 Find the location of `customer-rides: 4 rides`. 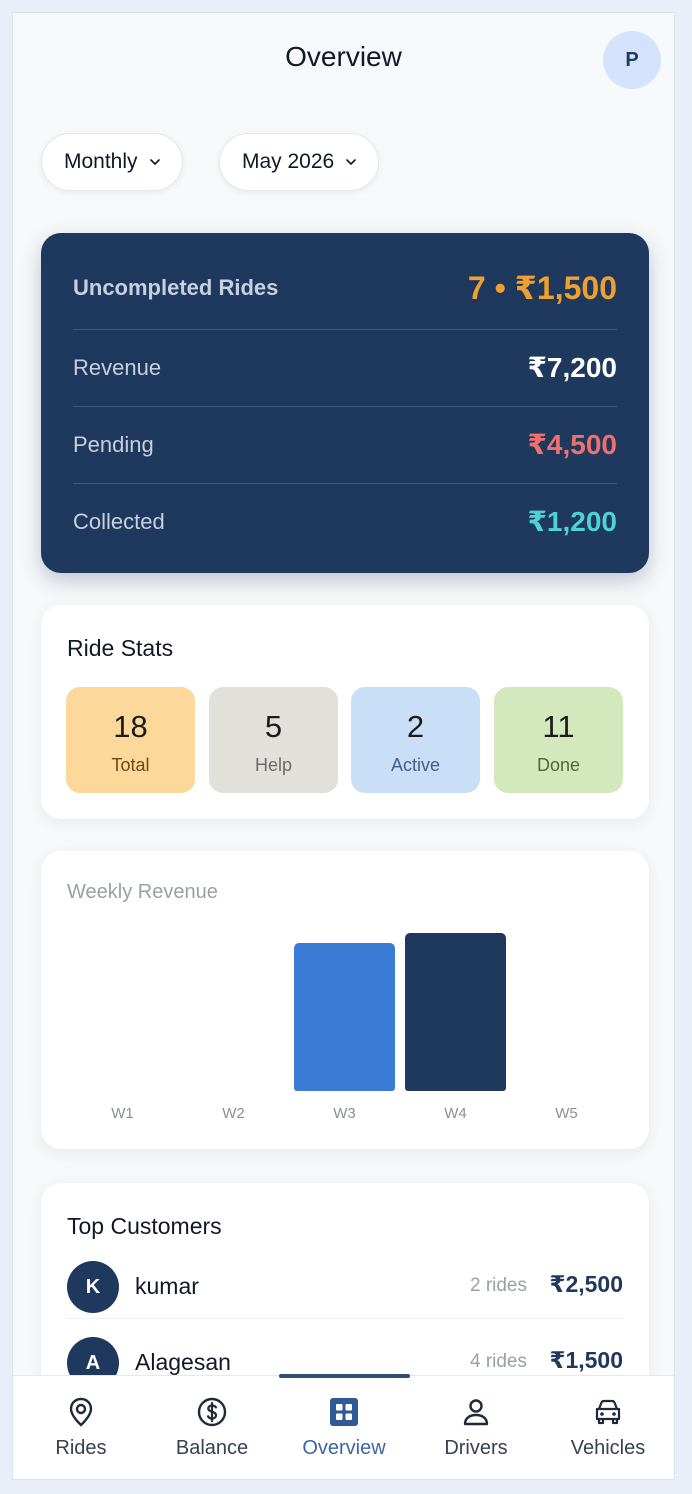

customer-rides: 4 rides is located at coordinates (498, 1361).